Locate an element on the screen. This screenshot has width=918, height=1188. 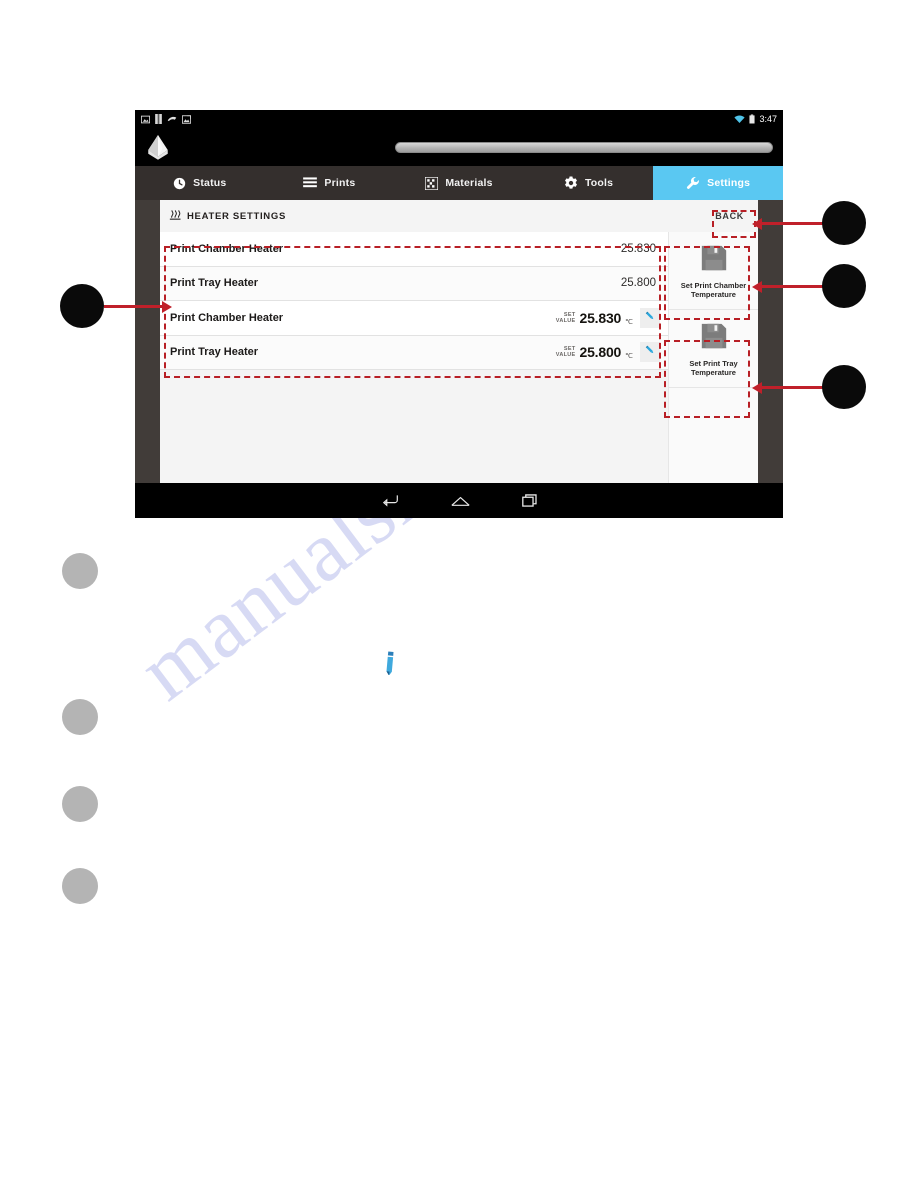
tab-materials-label: Materials is located at coordinates (469, 183).